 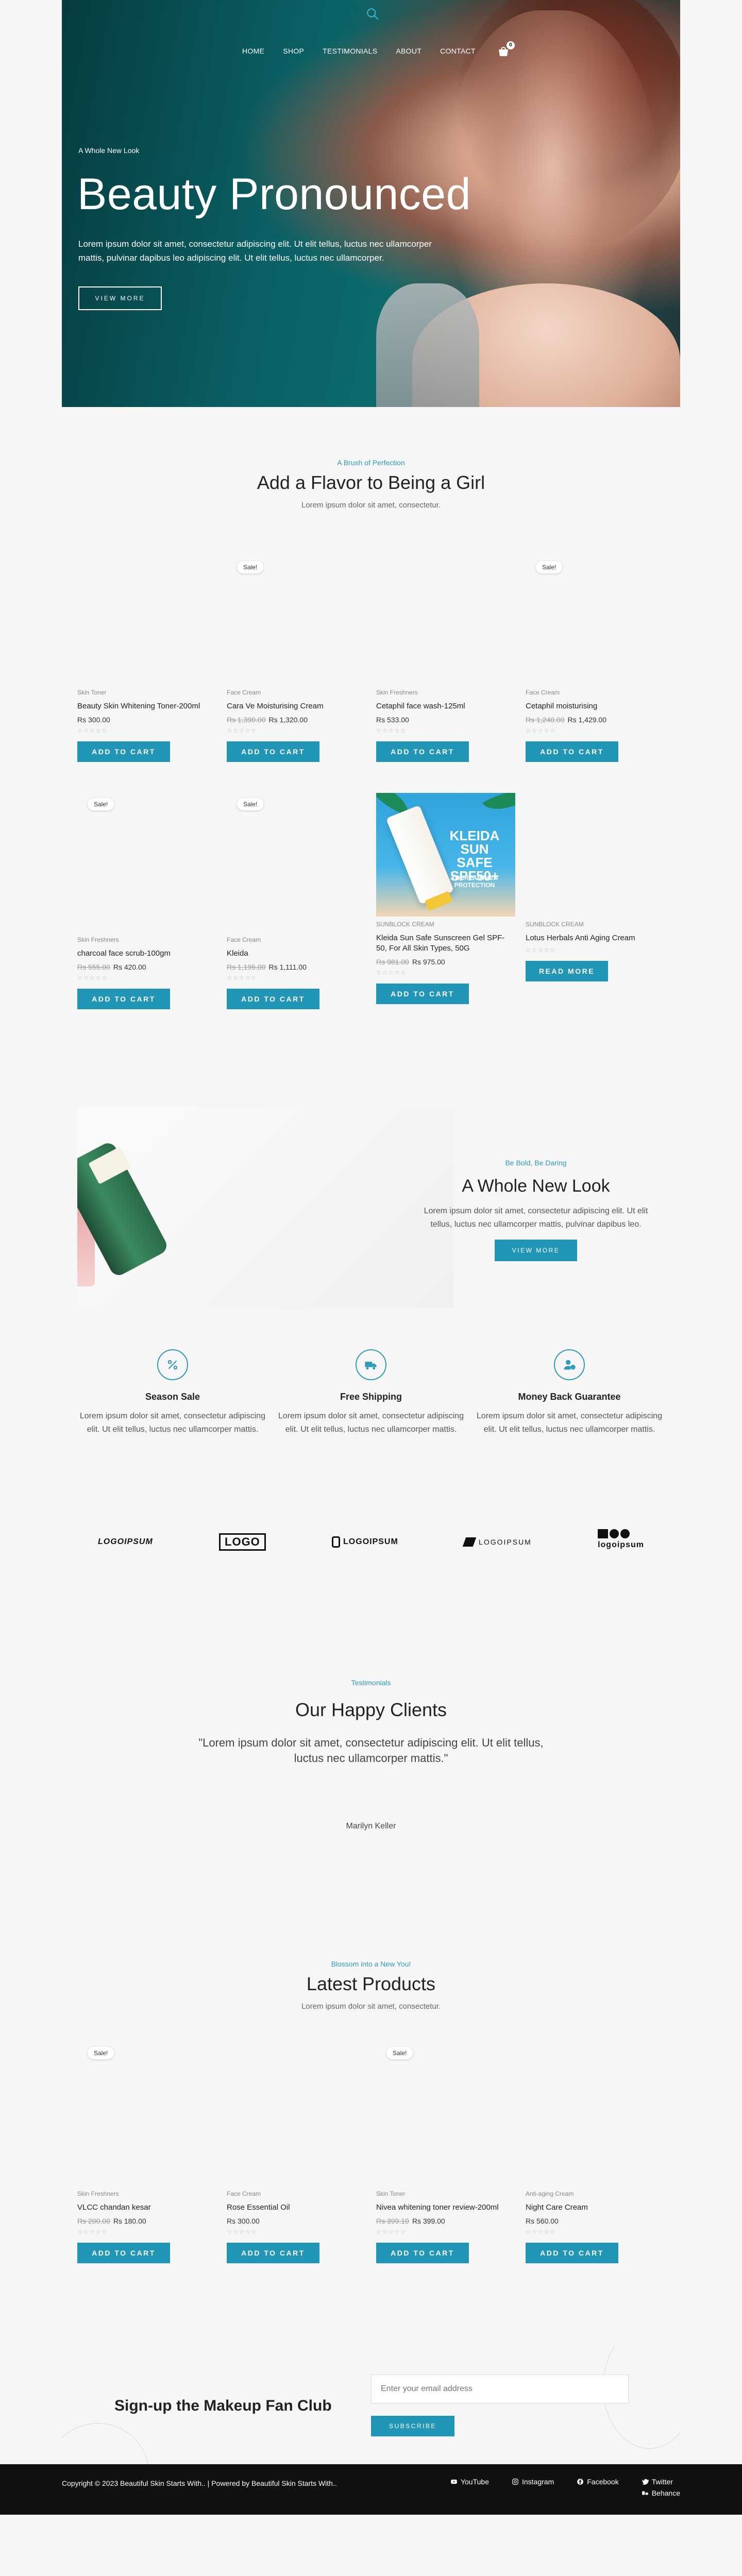 I want to click on social-label: Instagram, so click(x=537, y=2482).